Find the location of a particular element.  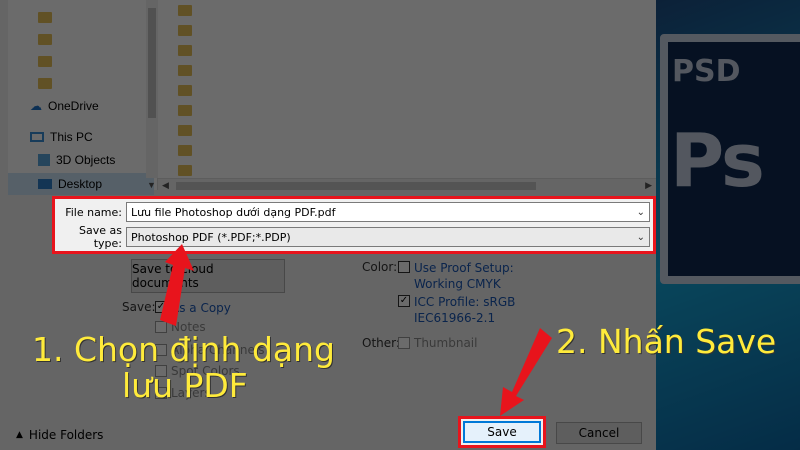

step2-annotation: 2. Nhấn Save is located at coordinates (666, 341).